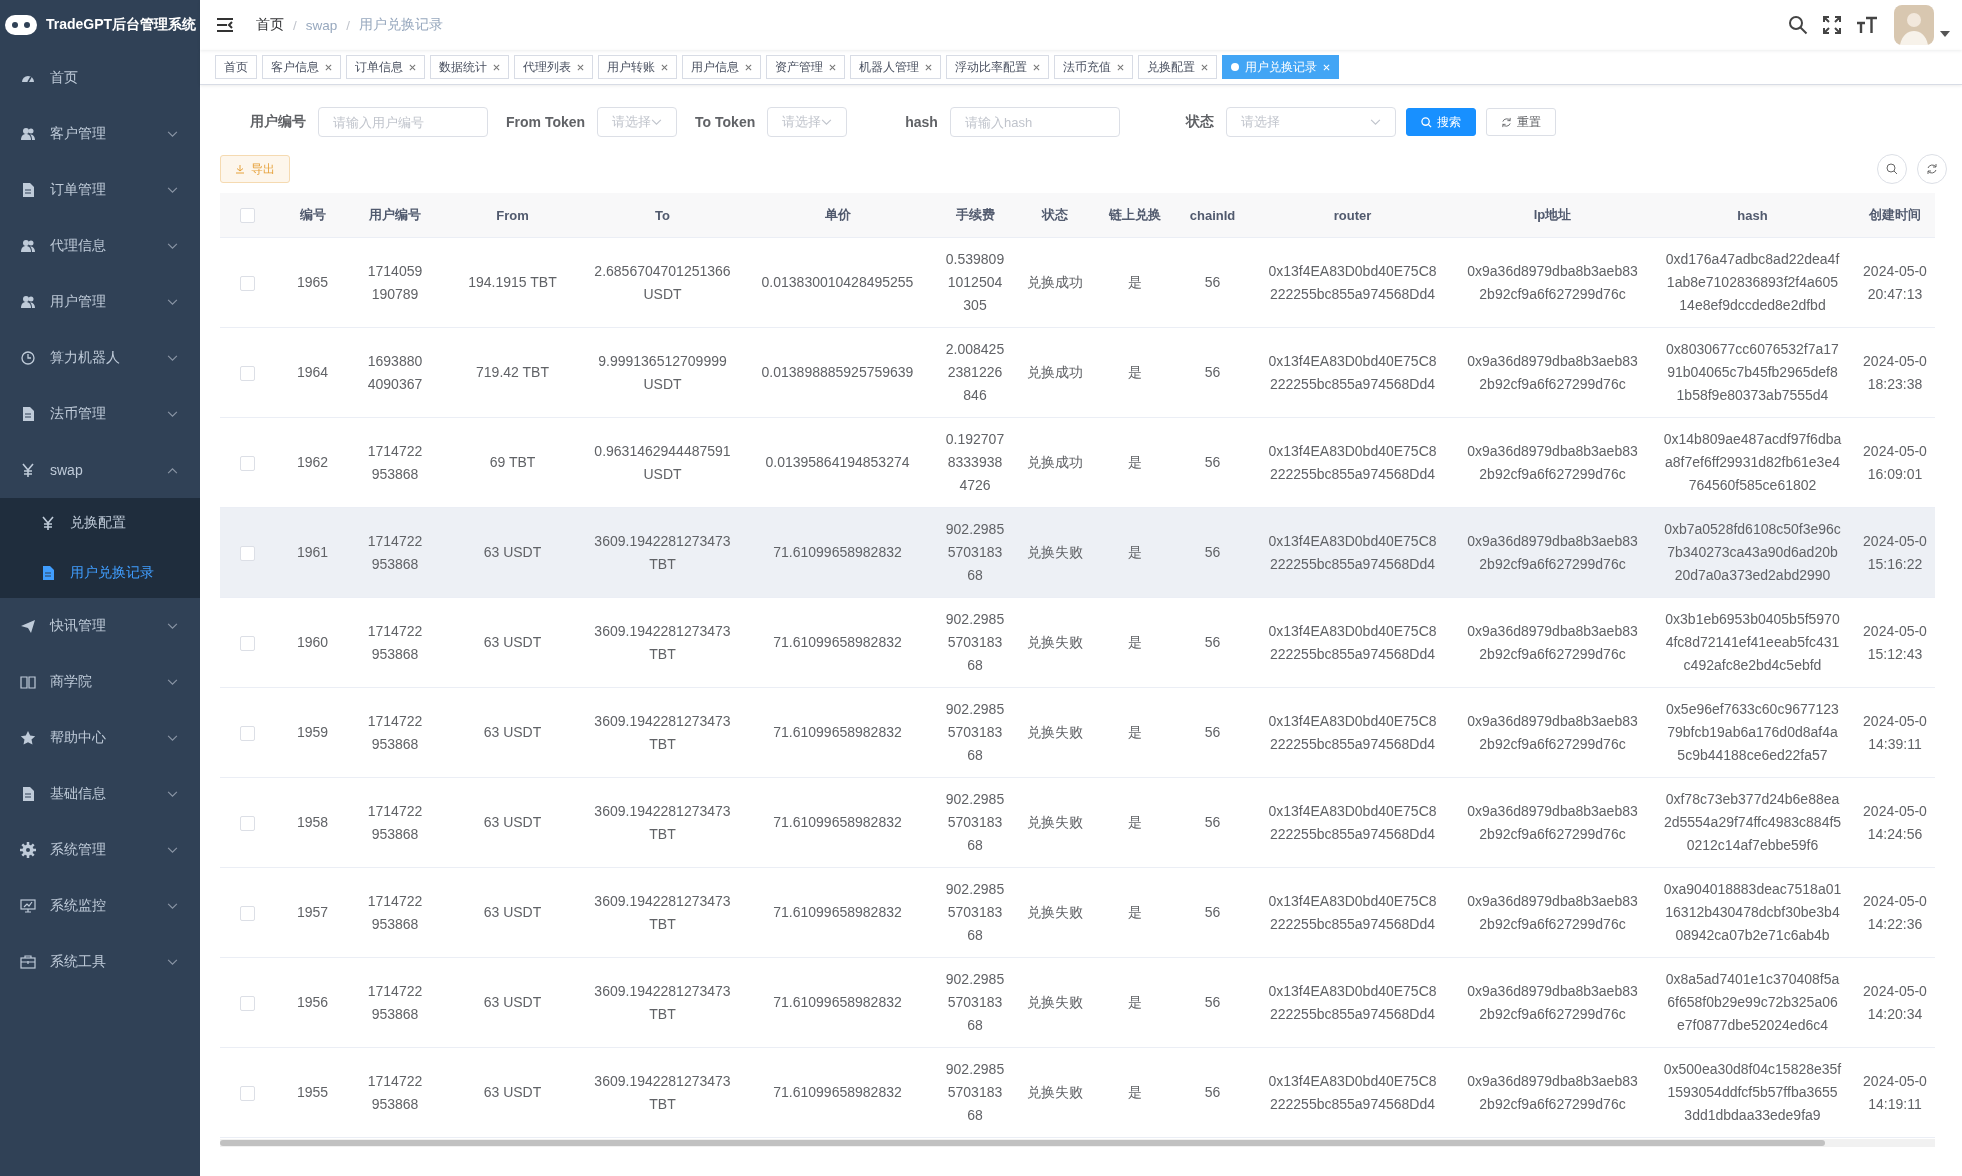 The image size is (1962, 1176). What do you see at coordinates (895, 67) in the screenshot?
I see `tab: 机器人管理` at bounding box center [895, 67].